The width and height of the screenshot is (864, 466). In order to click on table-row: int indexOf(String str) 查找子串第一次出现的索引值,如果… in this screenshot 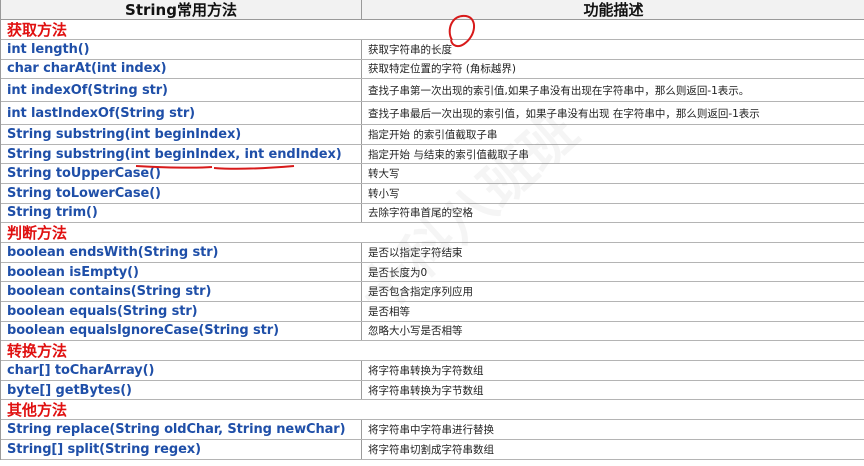, I will do `click(432, 91)`.